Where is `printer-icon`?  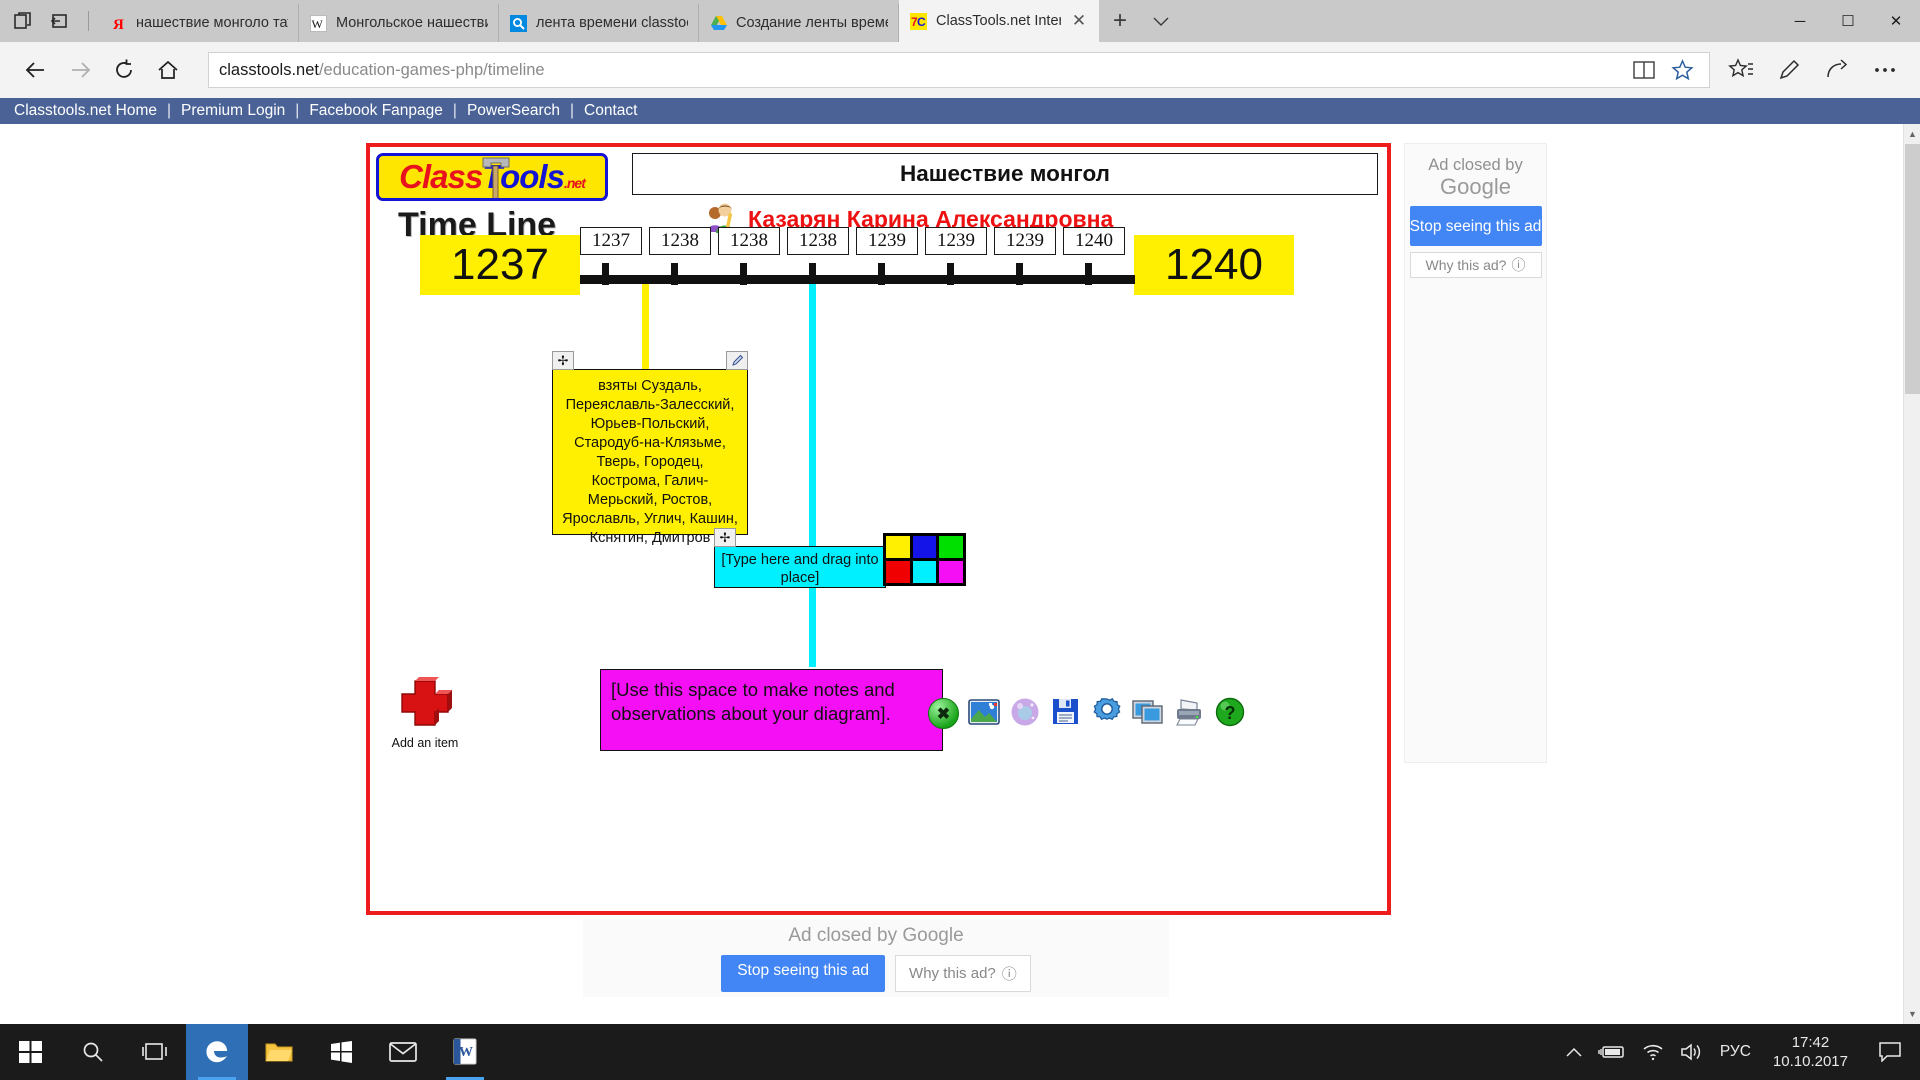 printer-icon is located at coordinates (1189, 712).